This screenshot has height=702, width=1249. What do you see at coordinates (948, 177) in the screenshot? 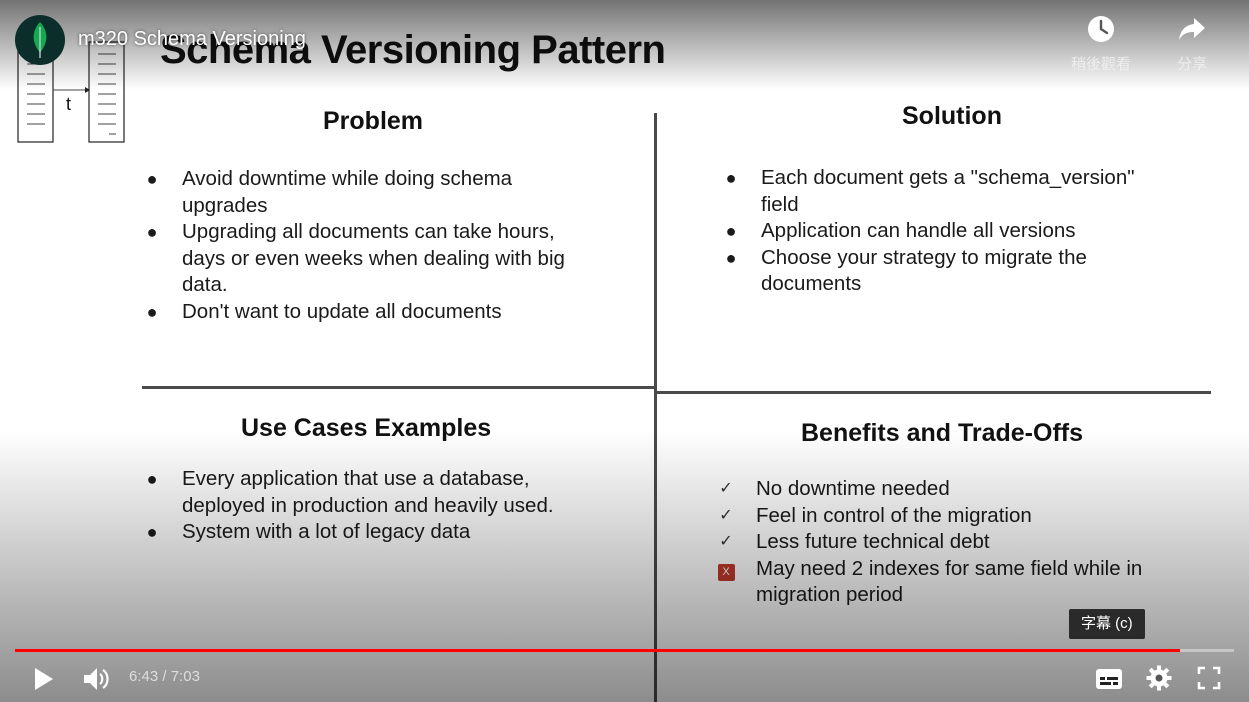
I see `list-item-line: Each document gets a "schema_version"` at bounding box center [948, 177].